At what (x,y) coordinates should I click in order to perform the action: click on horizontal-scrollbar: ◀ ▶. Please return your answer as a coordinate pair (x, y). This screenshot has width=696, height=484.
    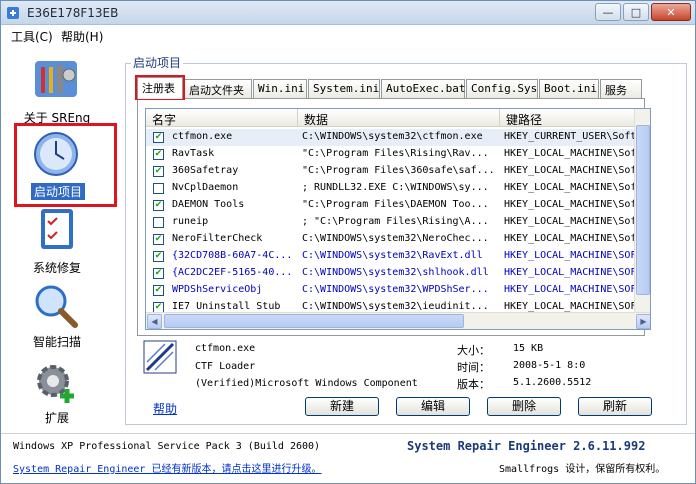
    Looking at the image, I should click on (398, 320).